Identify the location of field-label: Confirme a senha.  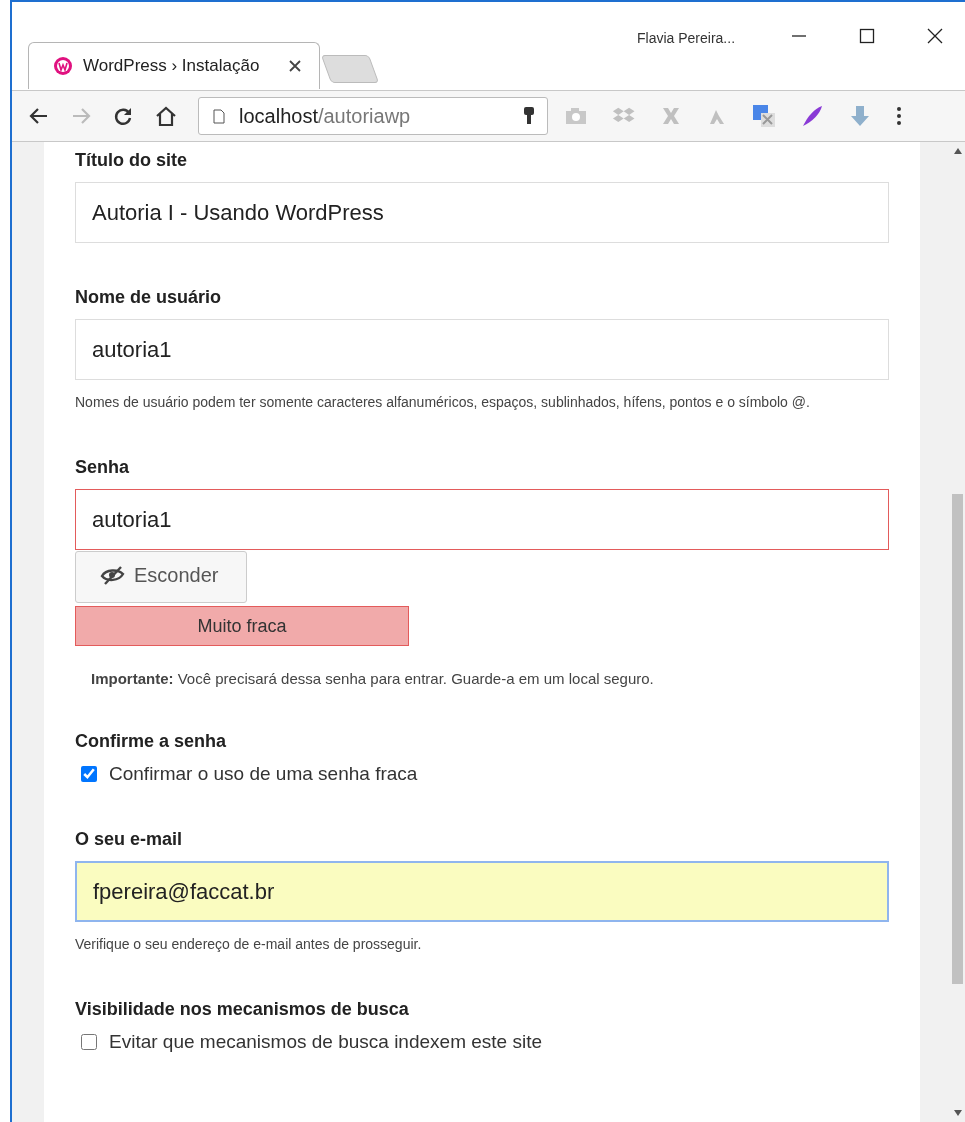
(151, 741).